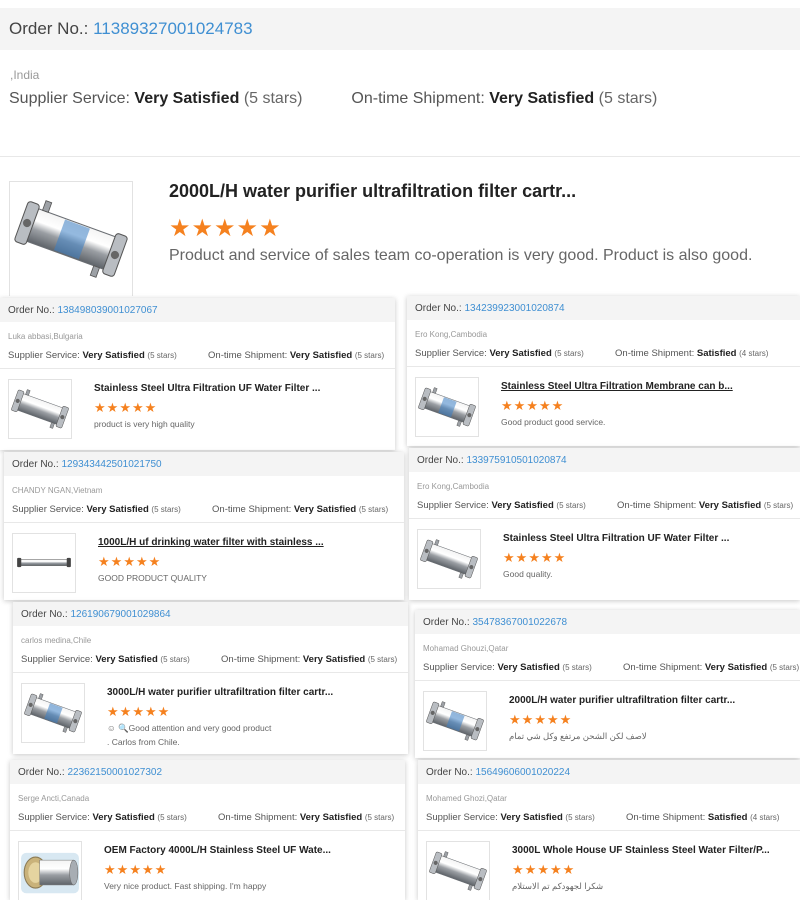  Describe the element at coordinates (466, 648) in the screenshot. I see `buyer-name: Mohamad Ghouzi,Qatar` at that location.